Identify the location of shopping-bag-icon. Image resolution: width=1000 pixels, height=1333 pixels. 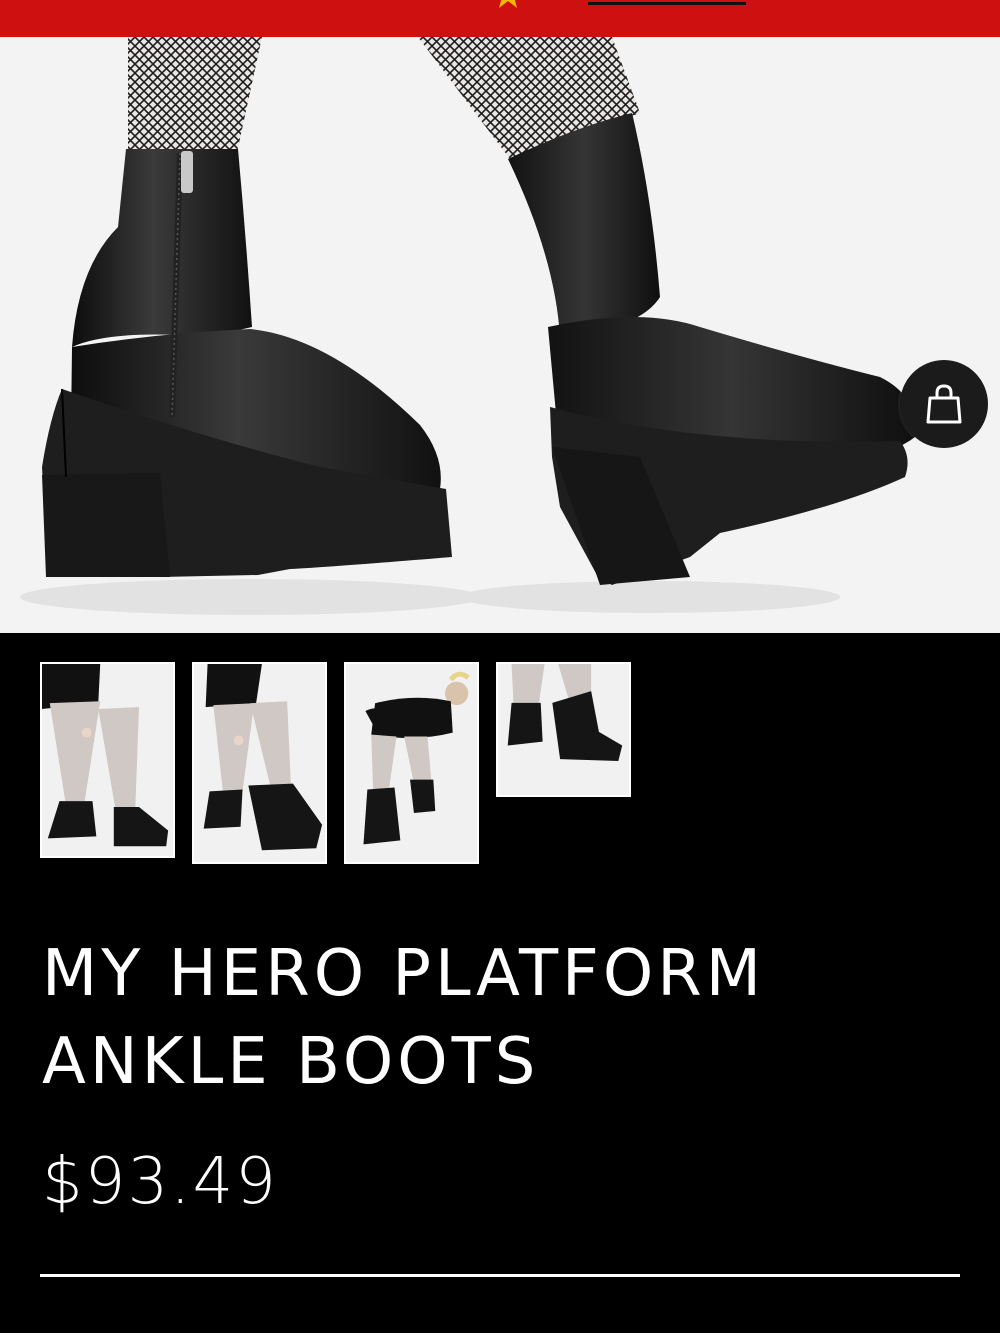
(944, 404).